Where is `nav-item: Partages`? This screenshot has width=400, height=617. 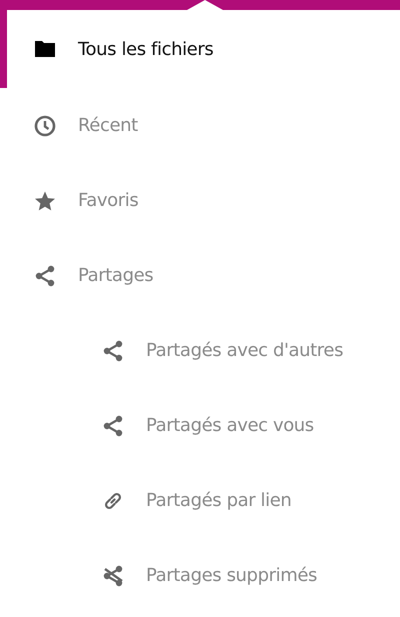 nav-item: Partages is located at coordinates (200, 275).